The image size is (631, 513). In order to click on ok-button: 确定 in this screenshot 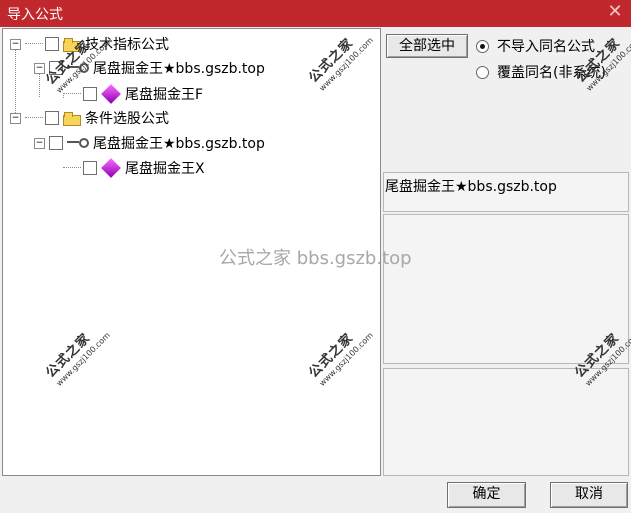, I will do `click(486, 495)`.